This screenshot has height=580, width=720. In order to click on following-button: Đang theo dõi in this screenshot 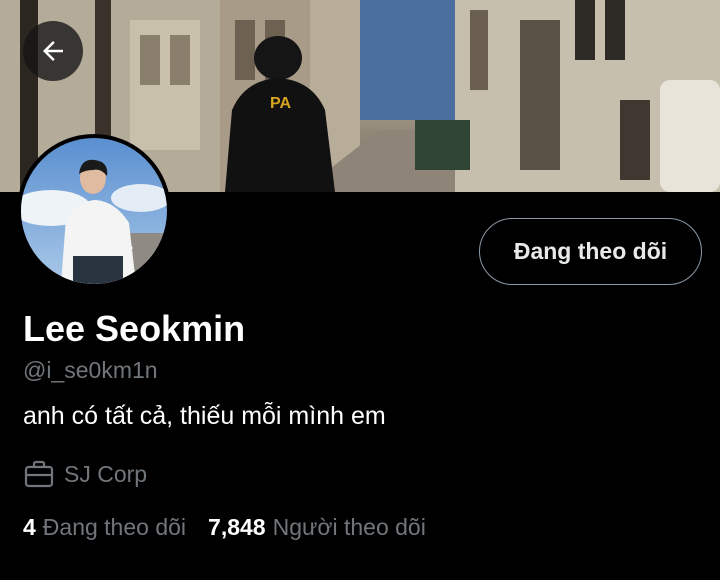, I will do `click(590, 251)`.